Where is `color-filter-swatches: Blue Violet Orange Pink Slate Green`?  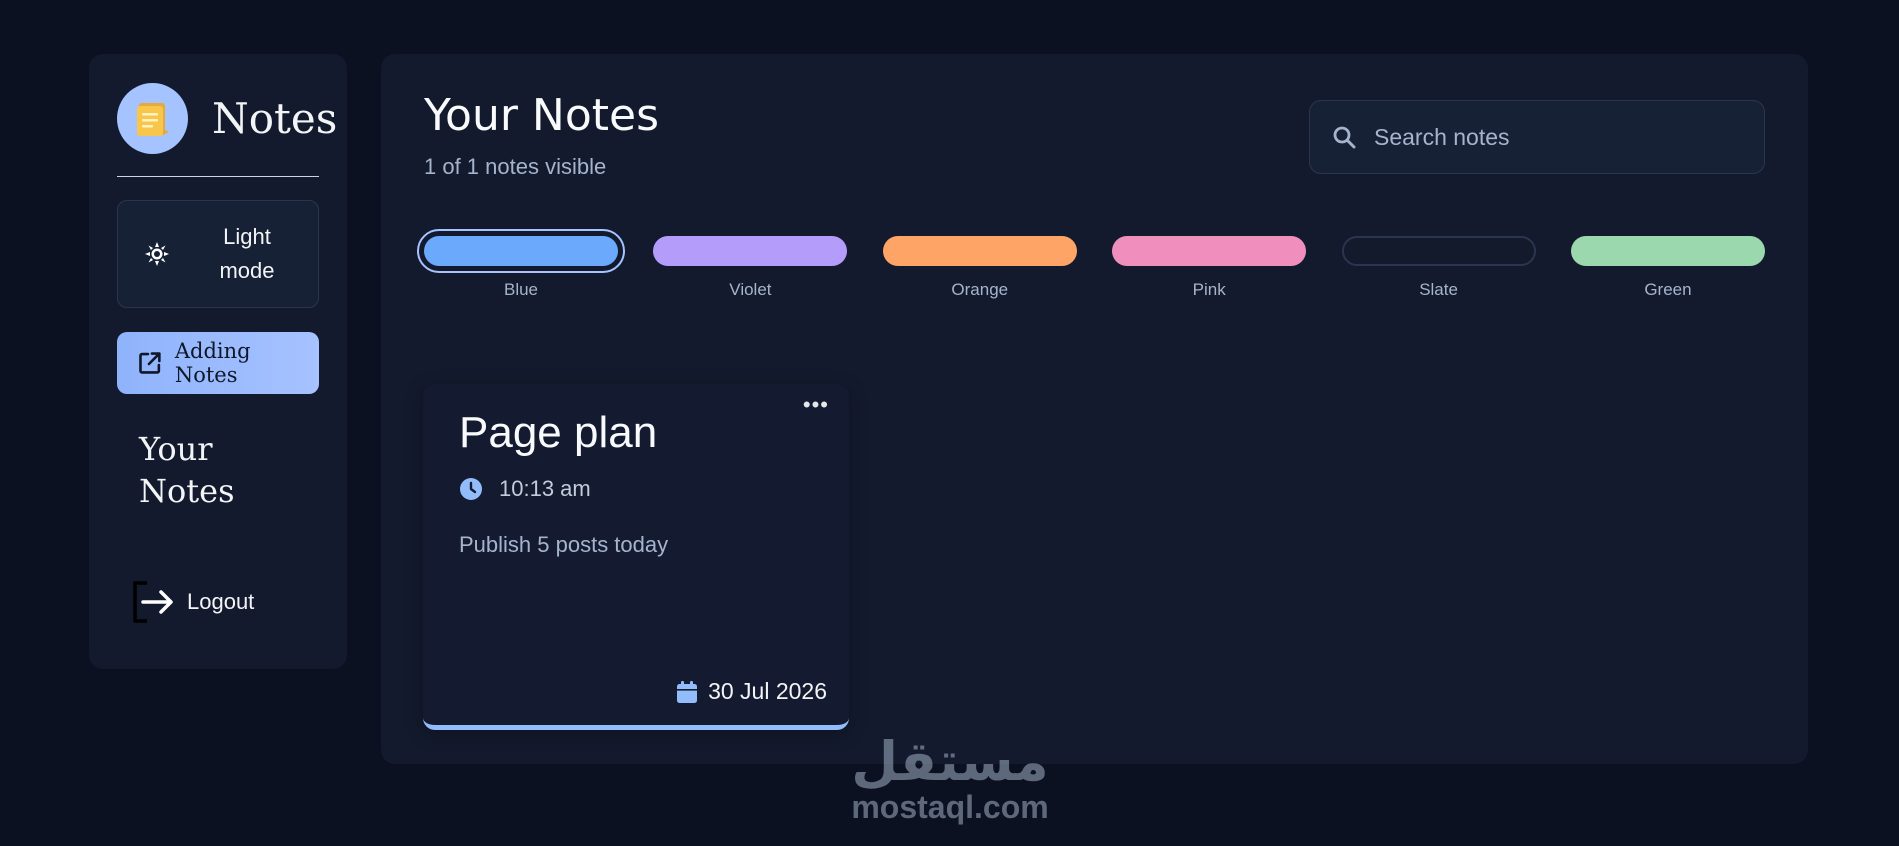
color-filter-swatches: Blue Violet Orange Pink Slate Green is located at coordinates (1091, 264).